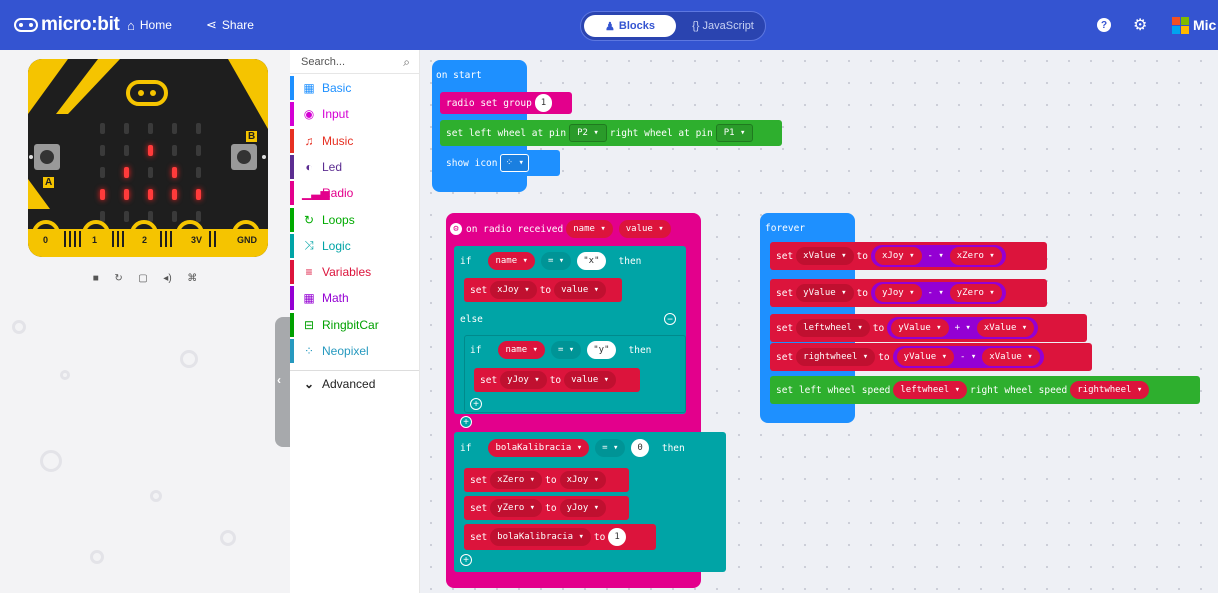  I want to click on help-button: ?, so click(1104, 25).